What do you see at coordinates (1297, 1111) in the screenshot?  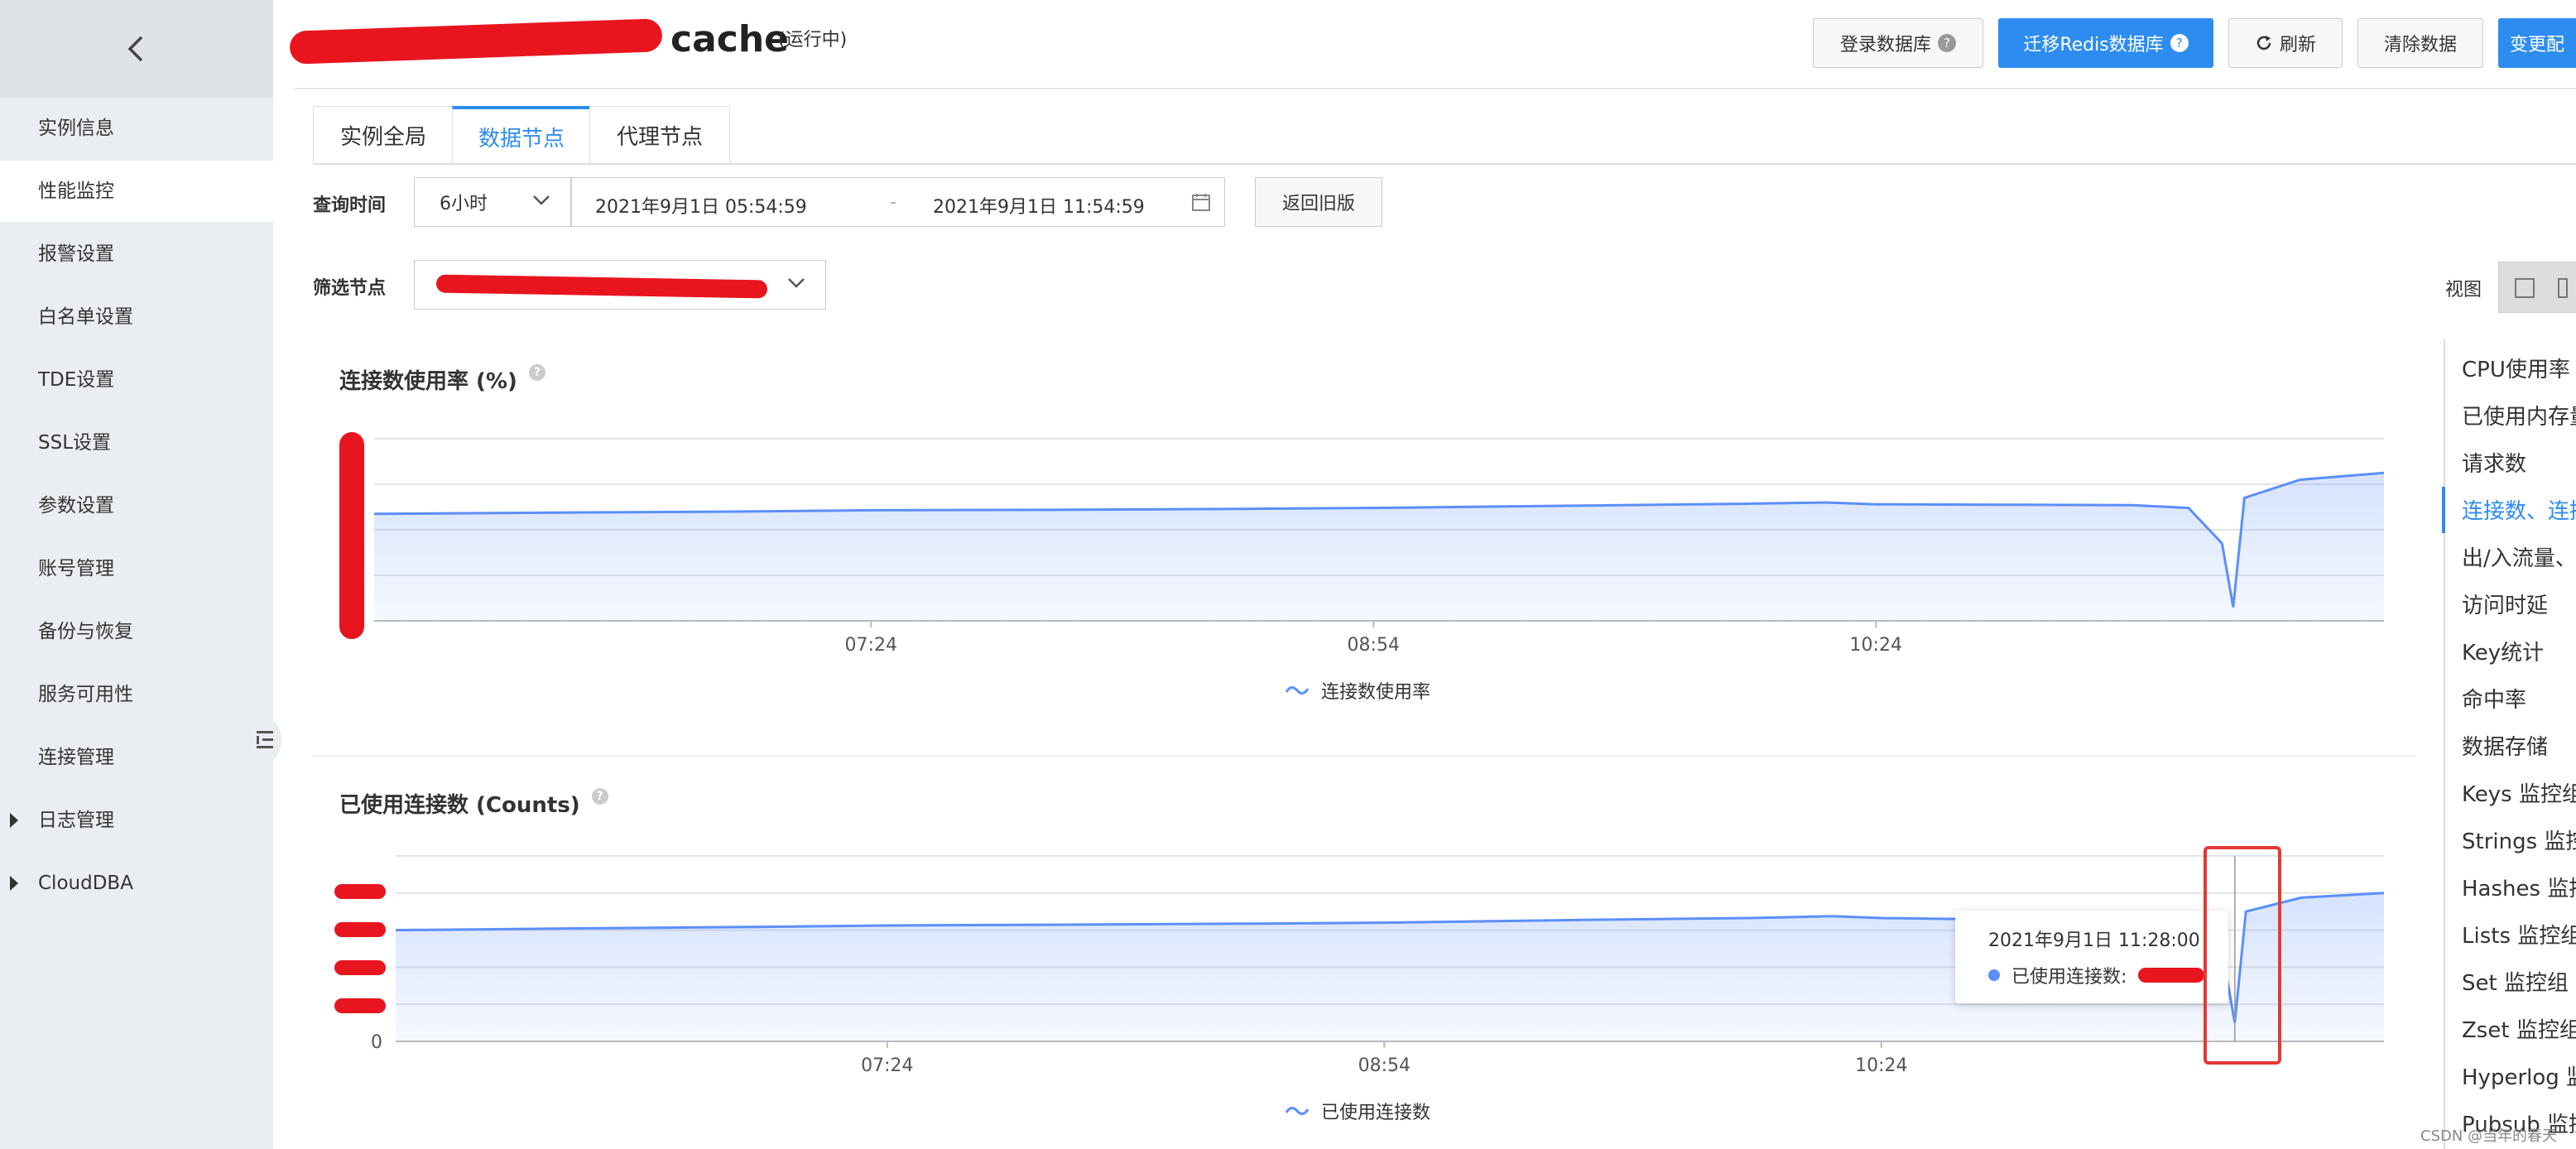 I see `line-legend-icon` at bounding box center [1297, 1111].